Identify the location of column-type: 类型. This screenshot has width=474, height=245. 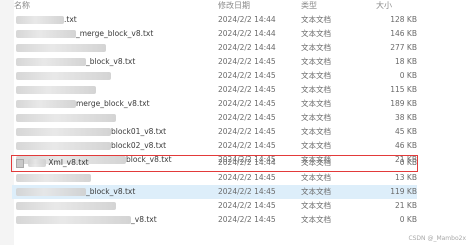
(309, 6).